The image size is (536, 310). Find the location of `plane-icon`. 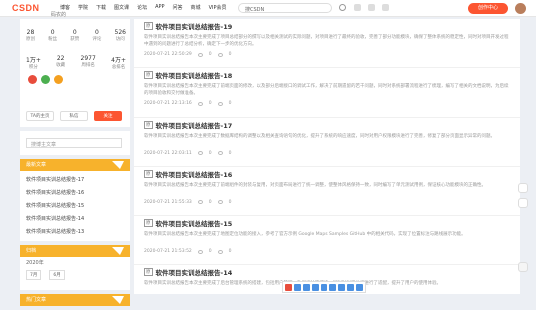

plane-icon is located at coordinates (118, 165).